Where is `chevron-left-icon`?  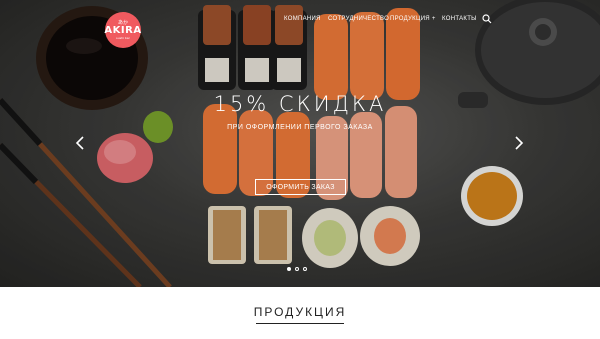
chevron-left-icon is located at coordinates (80, 143).